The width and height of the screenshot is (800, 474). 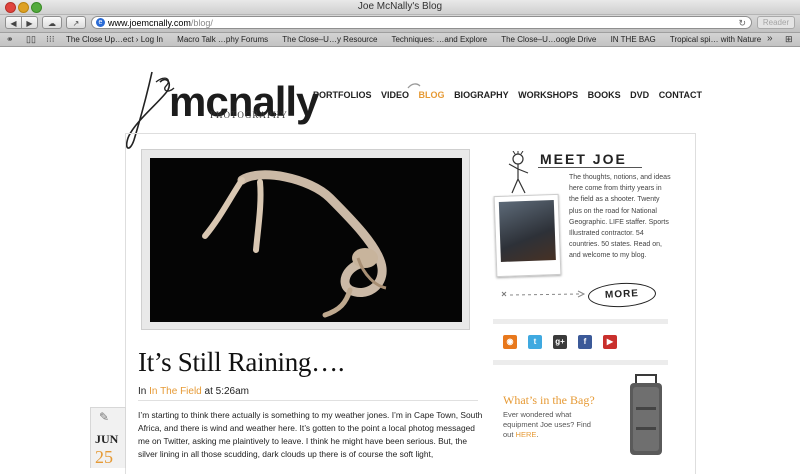 I want to click on post-time: at 5:26am, so click(x=227, y=391).